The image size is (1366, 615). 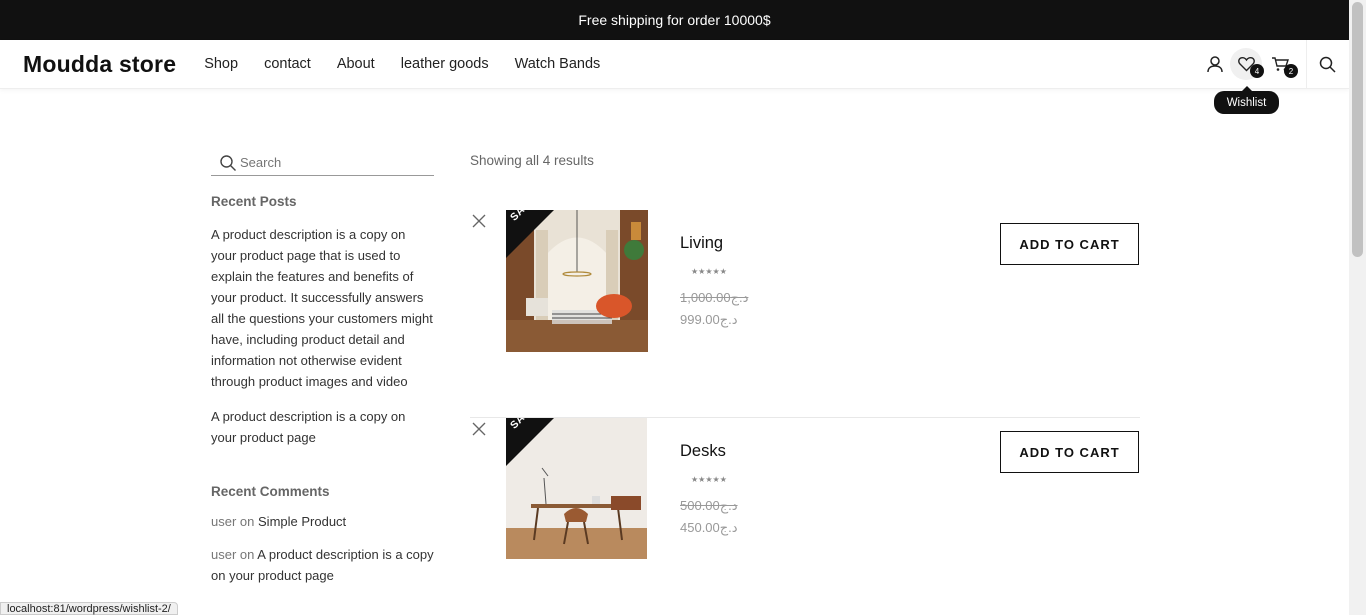 I want to click on wishlist-count-badge: 4, so click(x=1257, y=71).